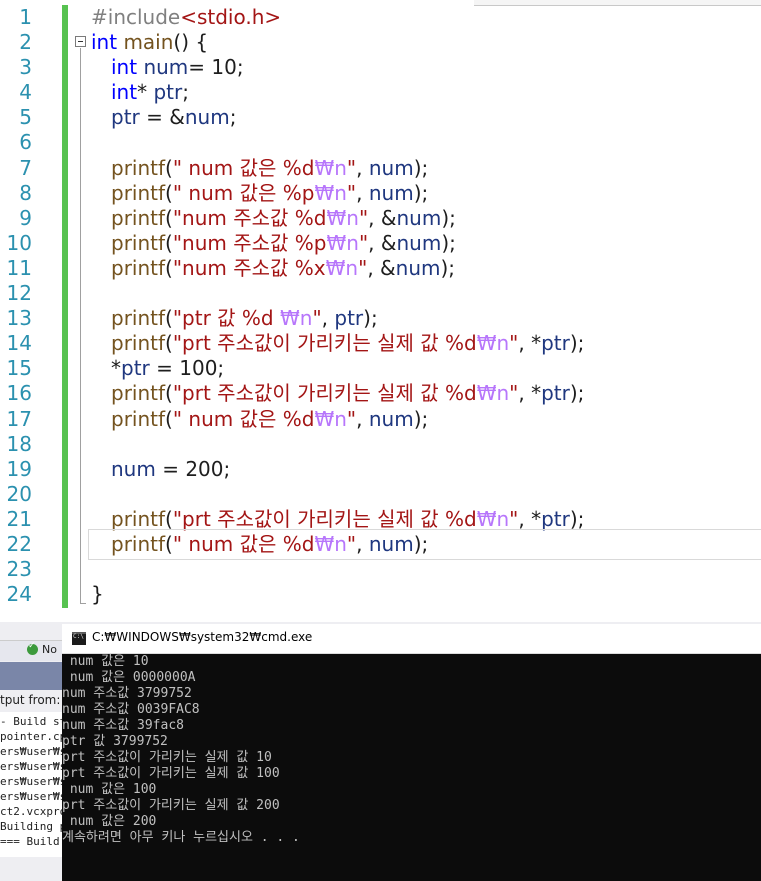  I want to click on code-line: printf(" num 값은 %d₩n", num);, so click(426, 419).